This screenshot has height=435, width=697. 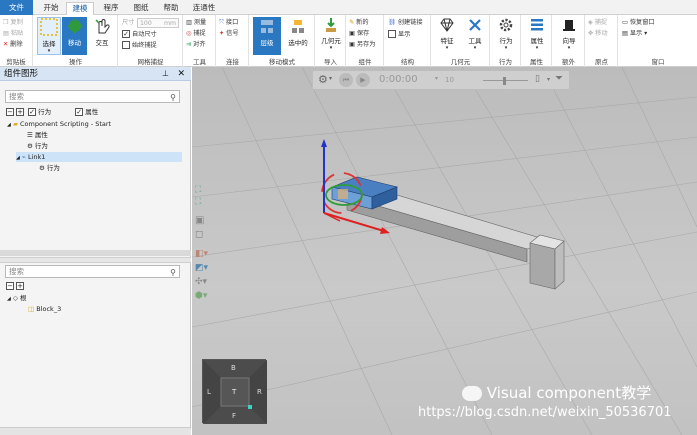 What do you see at coordinates (59, 124) in the screenshot?
I see `tree-item-root: ◢ ▰ Component Scripting - Start` at bounding box center [59, 124].